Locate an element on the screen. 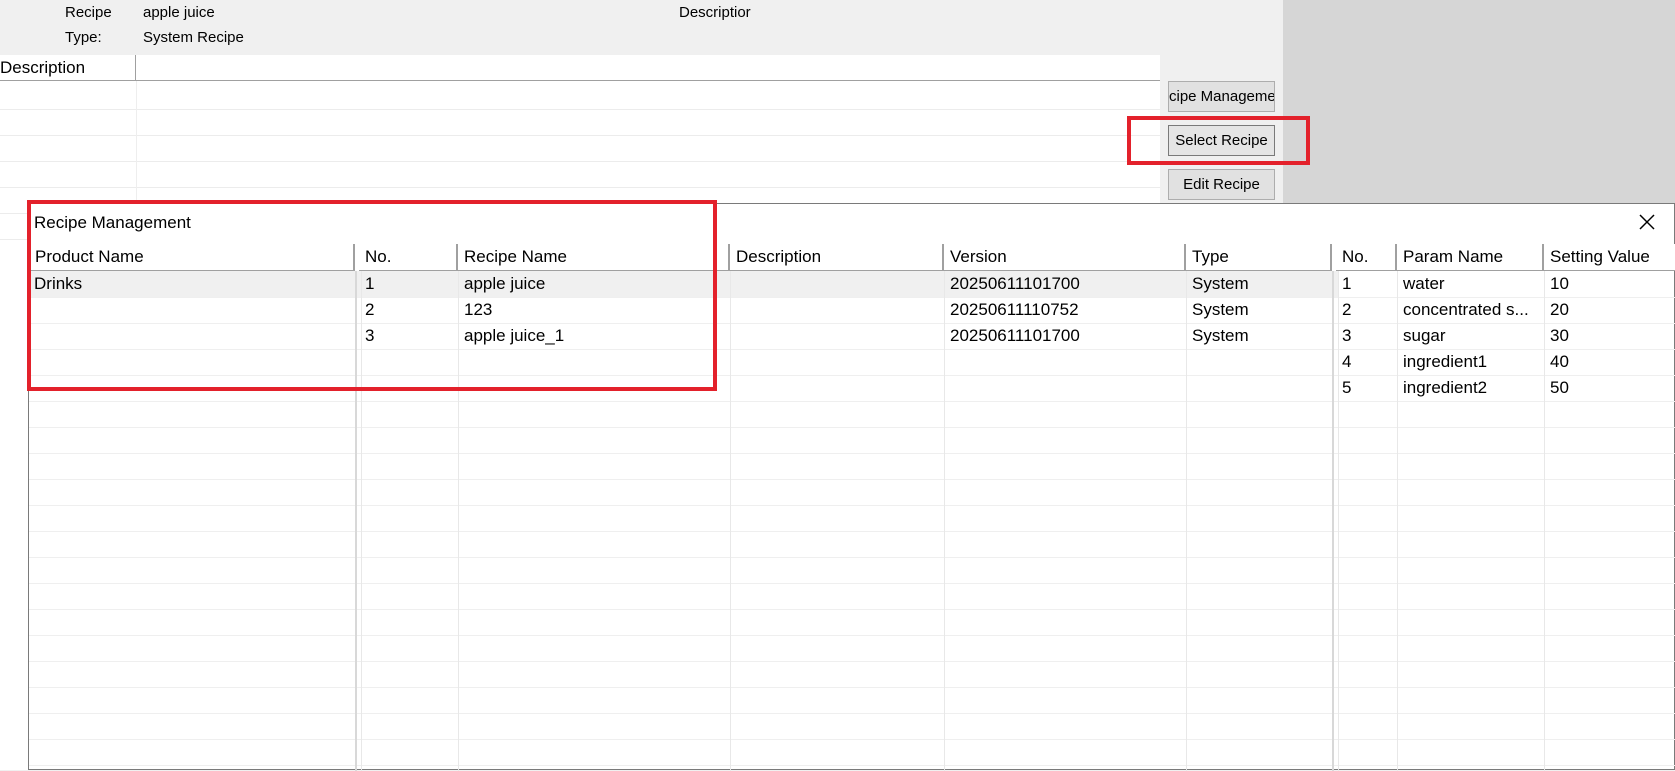 The image size is (1675, 771). header-setting-value: Setting Value is located at coordinates (1609, 257).